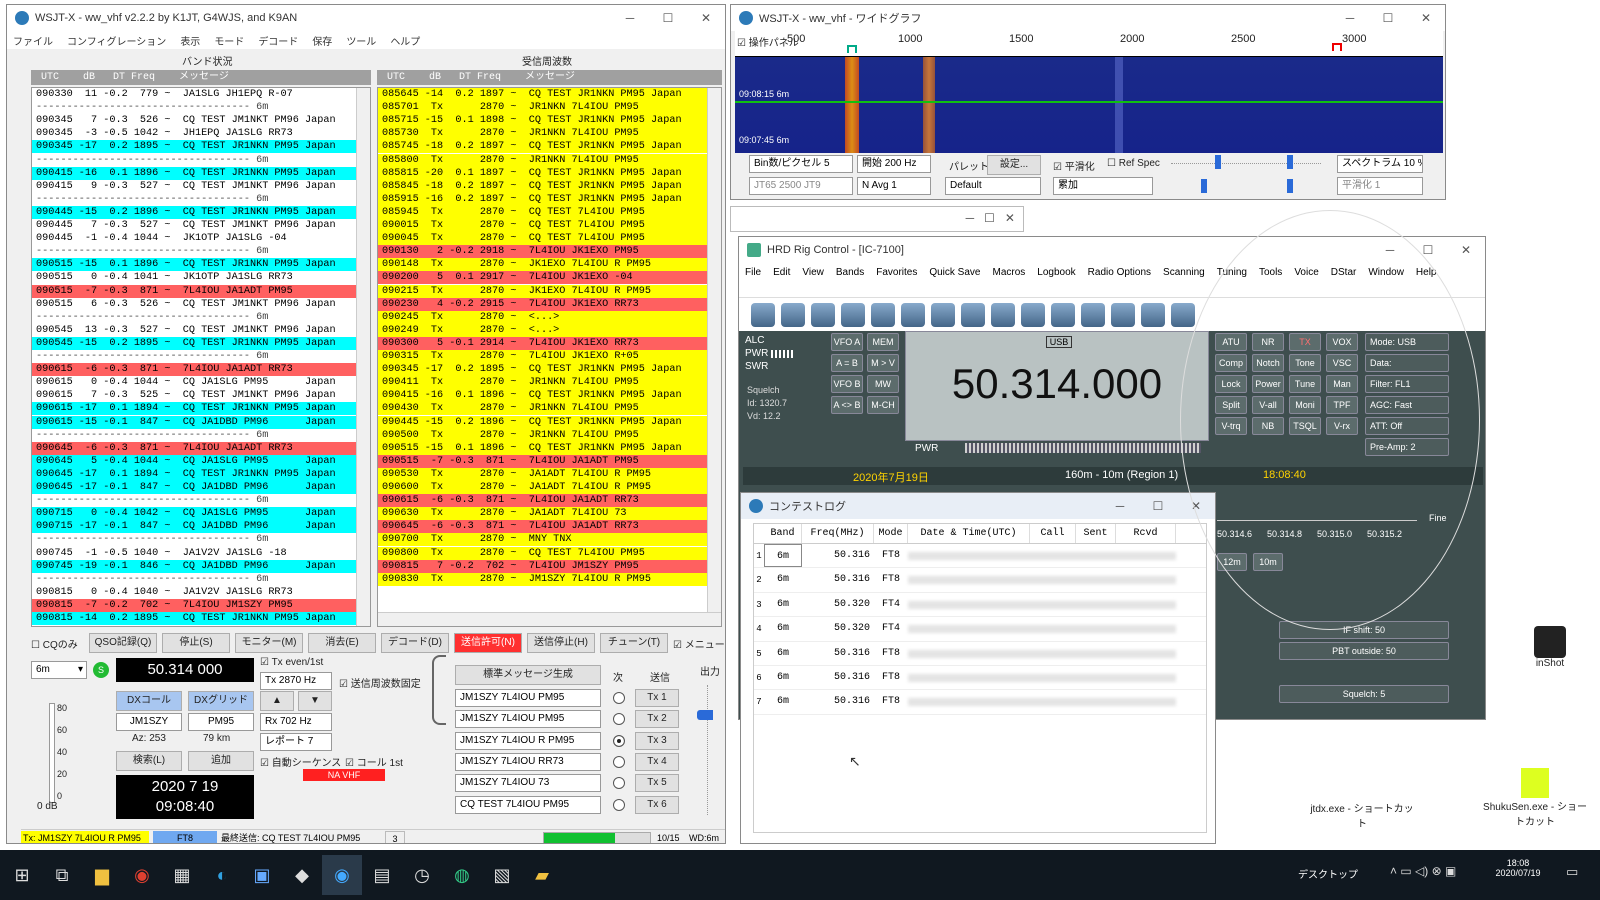  Describe the element at coordinates (542, 278) in the screenshot. I see `rx-decode-line: 090200 5 0.1 2917 ~ 7L4IOU JK1EXO -04` at that location.